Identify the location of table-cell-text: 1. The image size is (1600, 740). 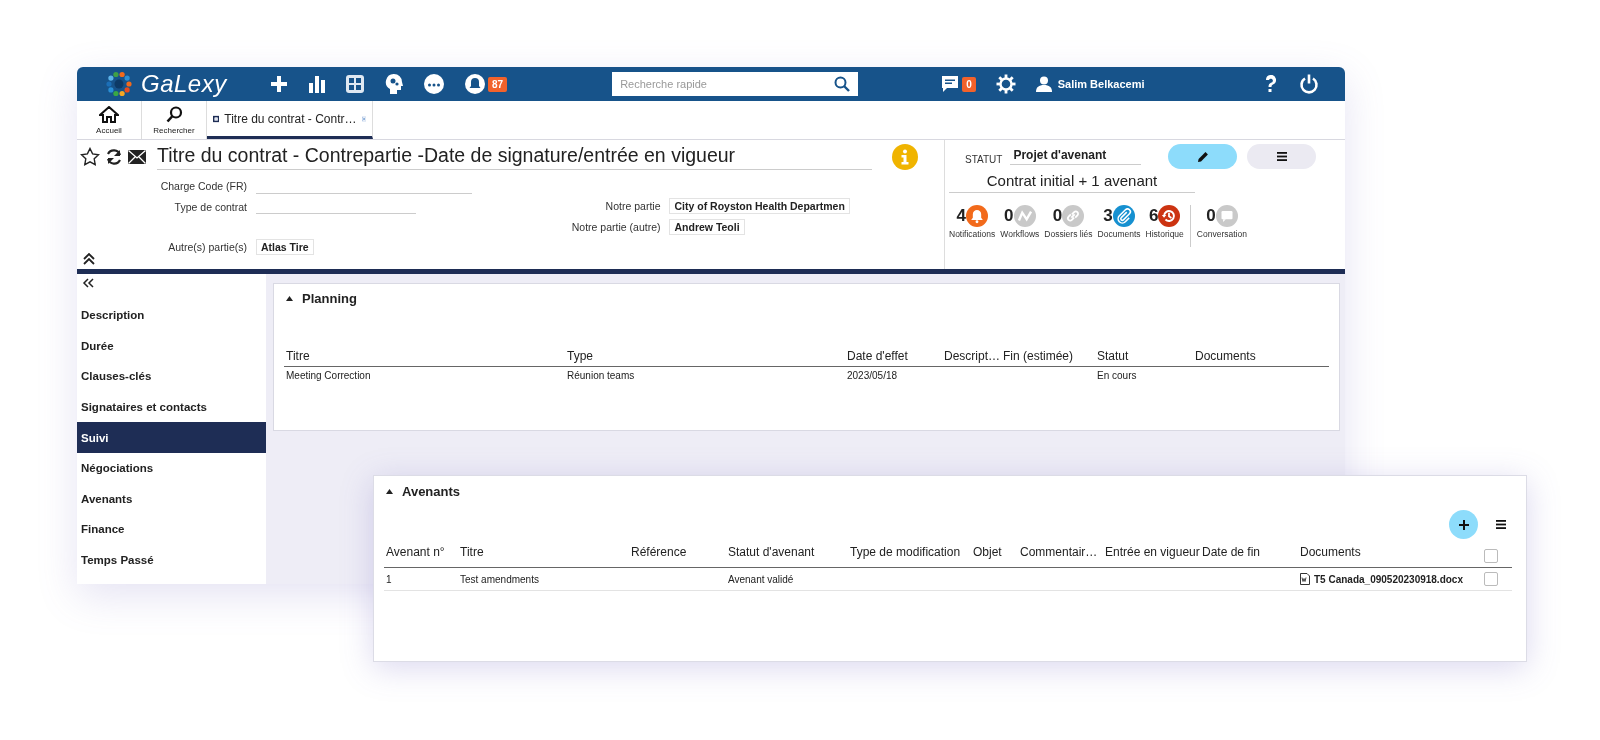
(389, 579).